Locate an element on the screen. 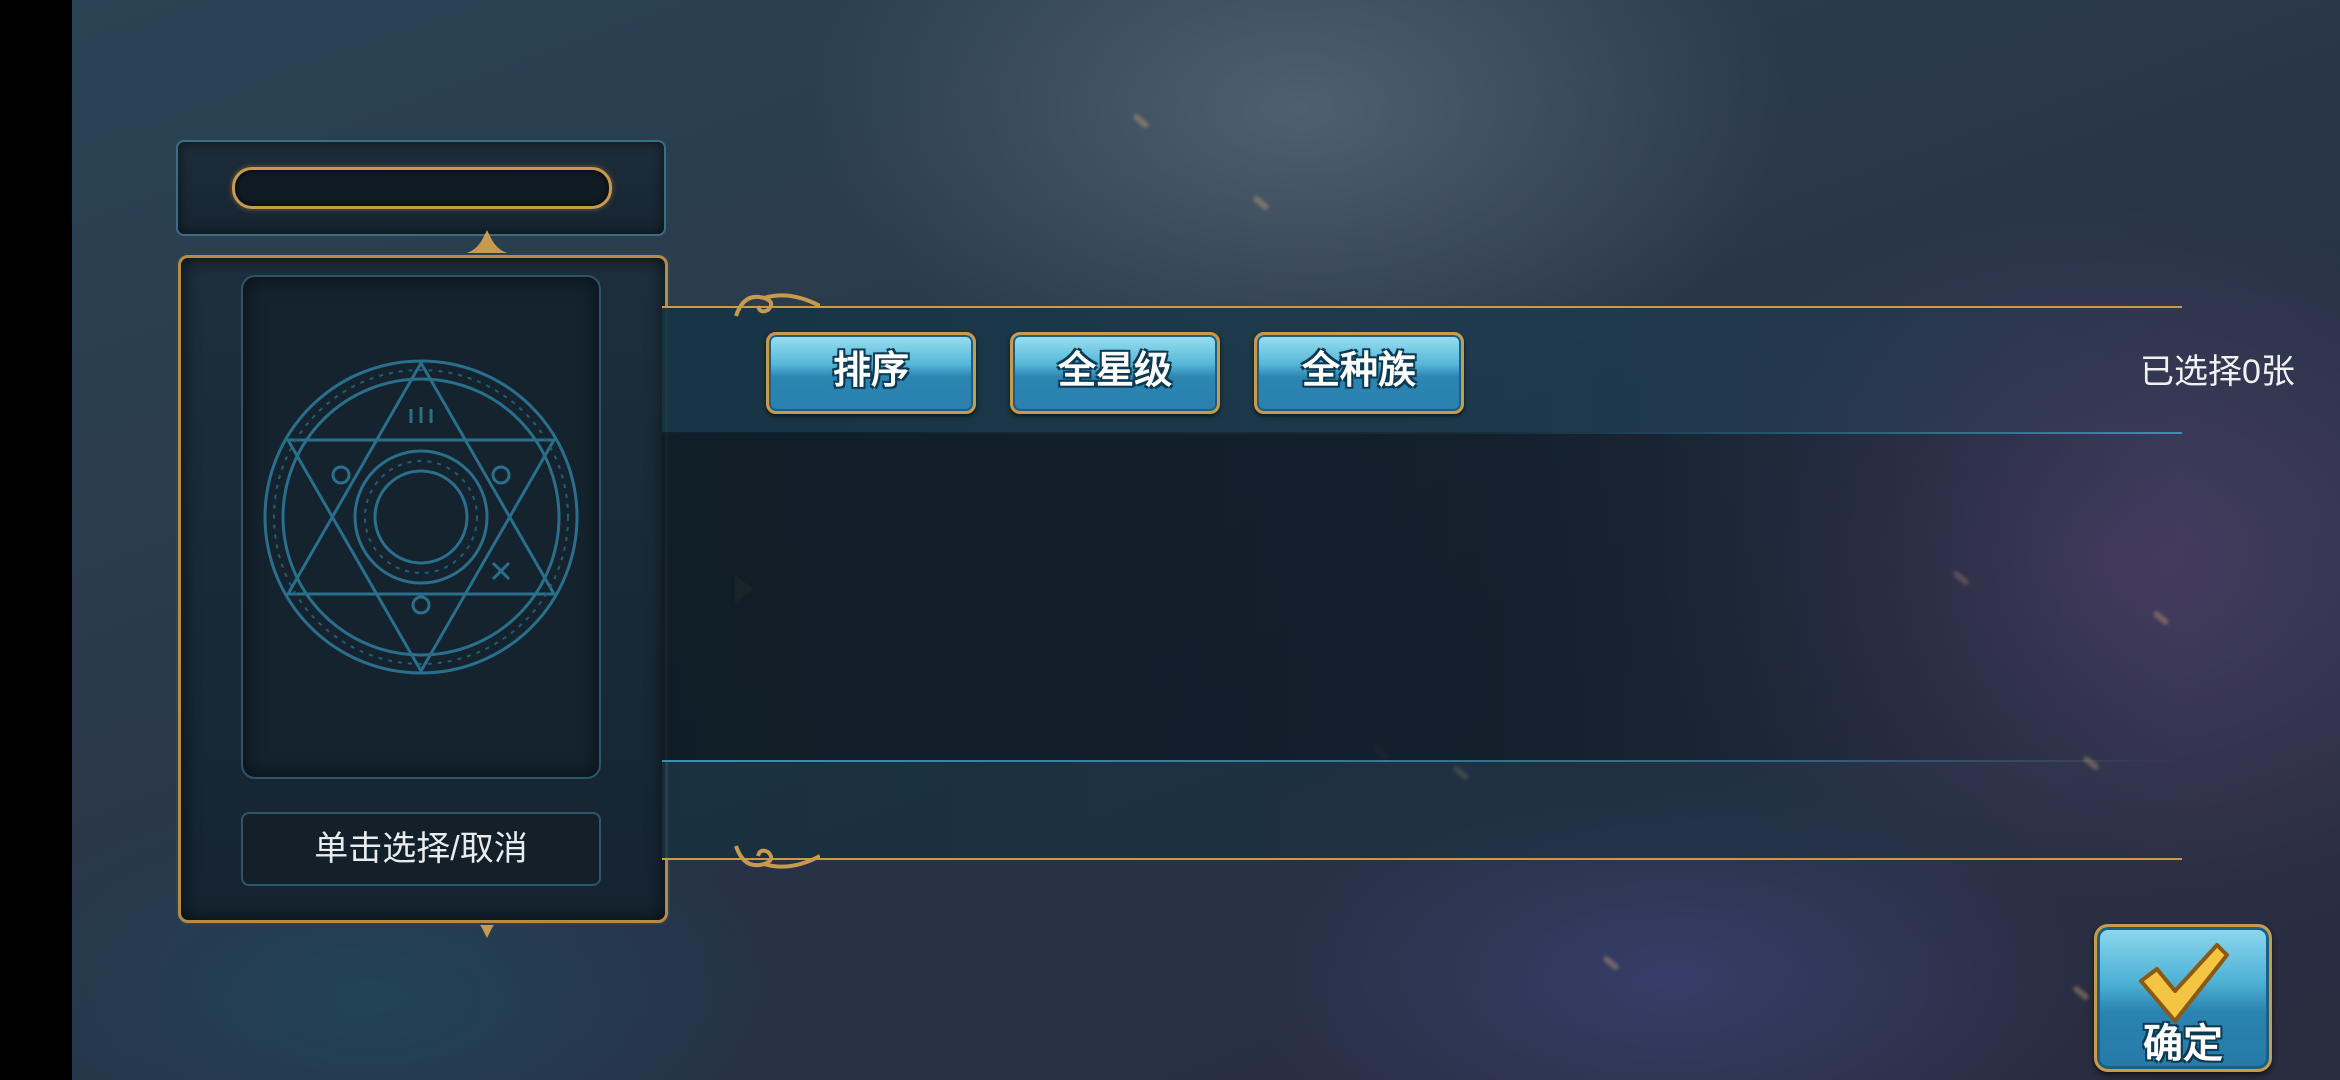 Image resolution: width=2340 pixels, height=1080 pixels. card-slot is located at coordinates (421, 527).